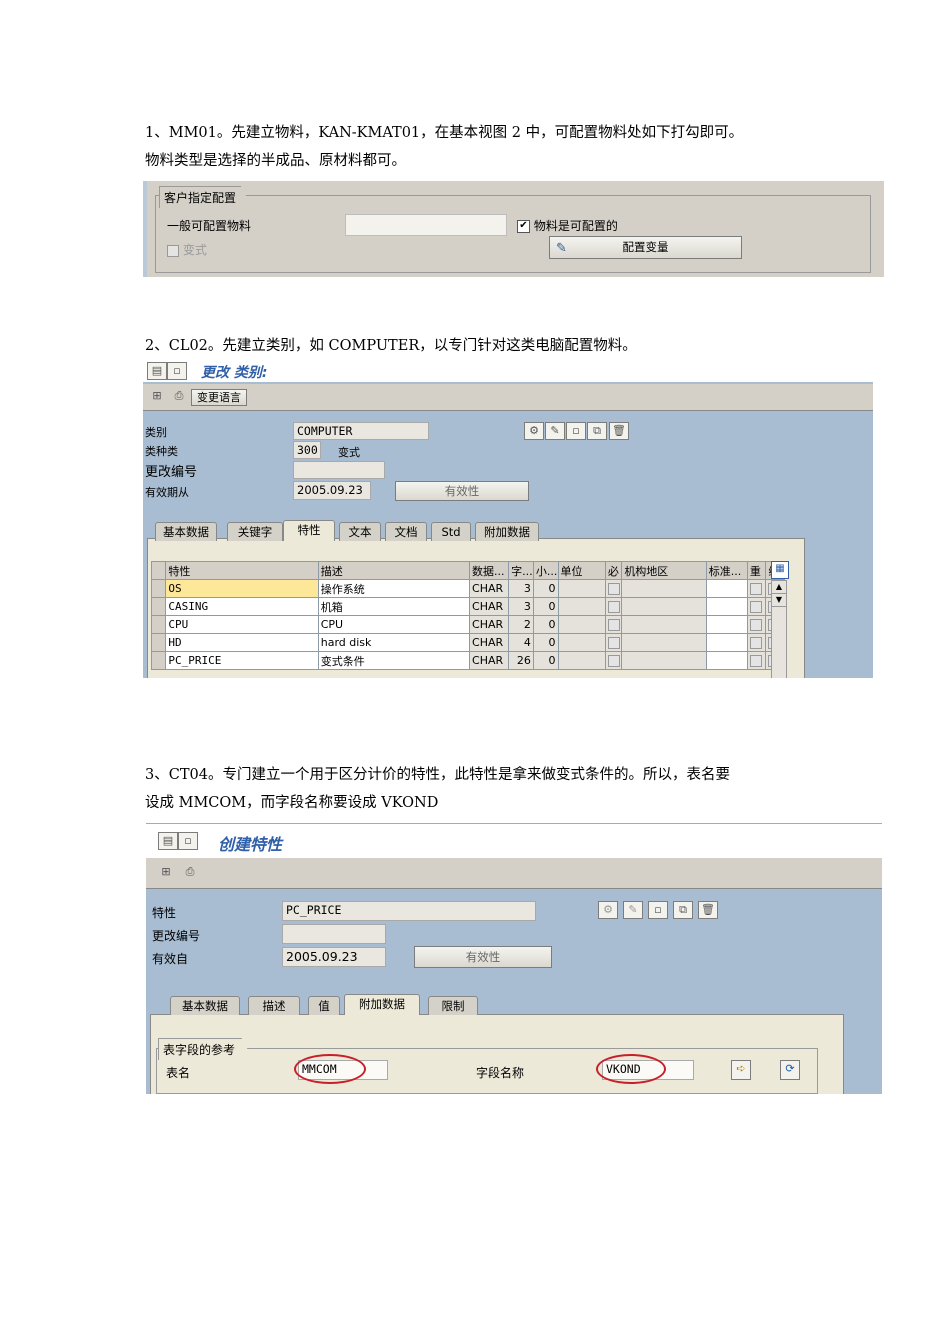 The height and width of the screenshot is (1344, 950). What do you see at coordinates (790, 1070) in the screenshot?
I see `refresh-icon: ⟳` at bounding box center [790, 1070].